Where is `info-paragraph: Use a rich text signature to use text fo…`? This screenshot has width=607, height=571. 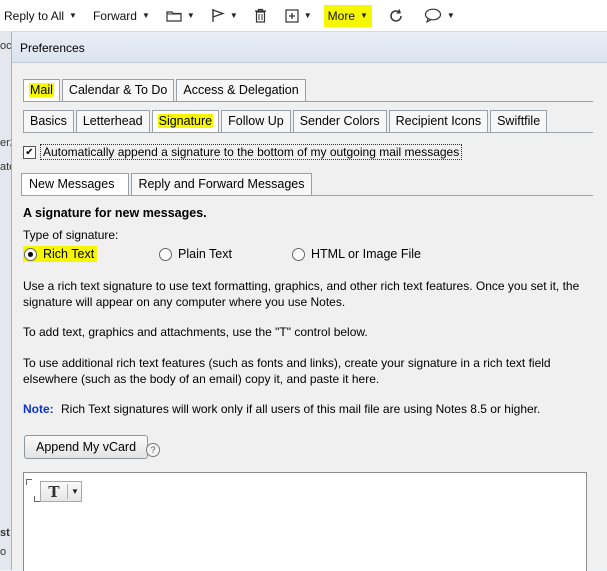 info-paragraph: Use a rich text signature to use text fo… is located at coordinates (301, 294).